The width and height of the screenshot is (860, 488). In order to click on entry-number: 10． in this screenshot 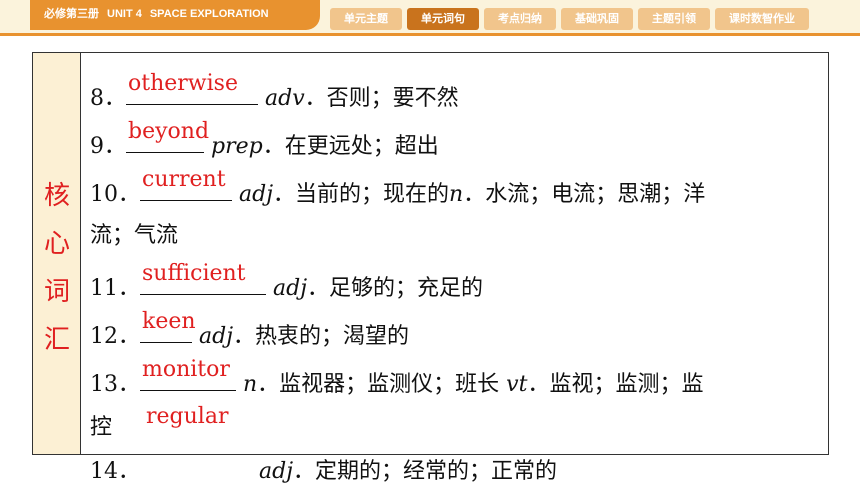, I will do `click(115, 194)`.